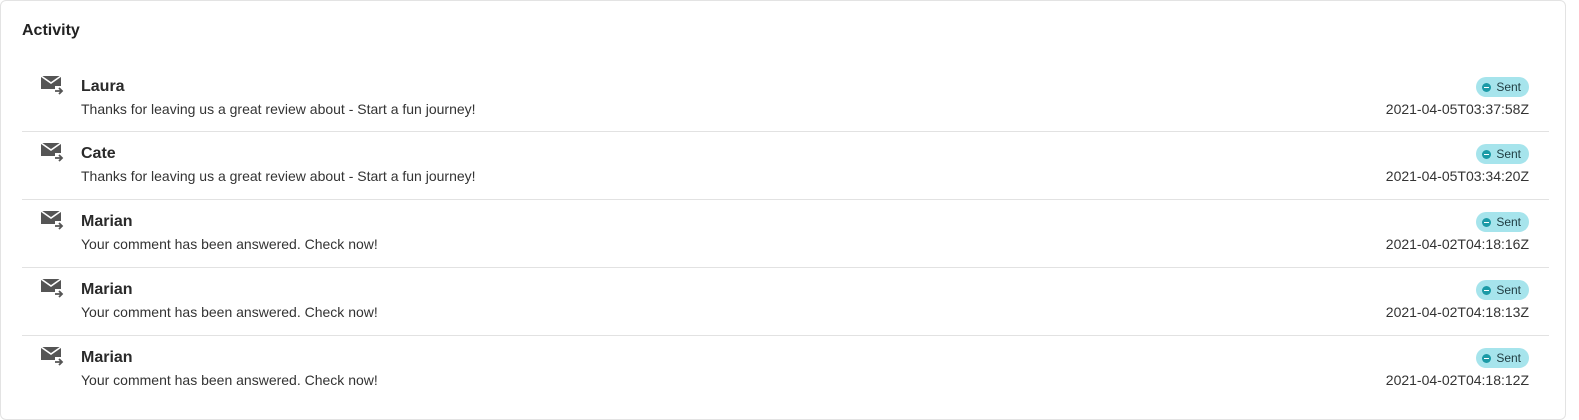 The height and width of the screenshot is (420, 1579). I want to click on timestamp: 2021-04-05T03:34:20Z, so click(1457, 176).